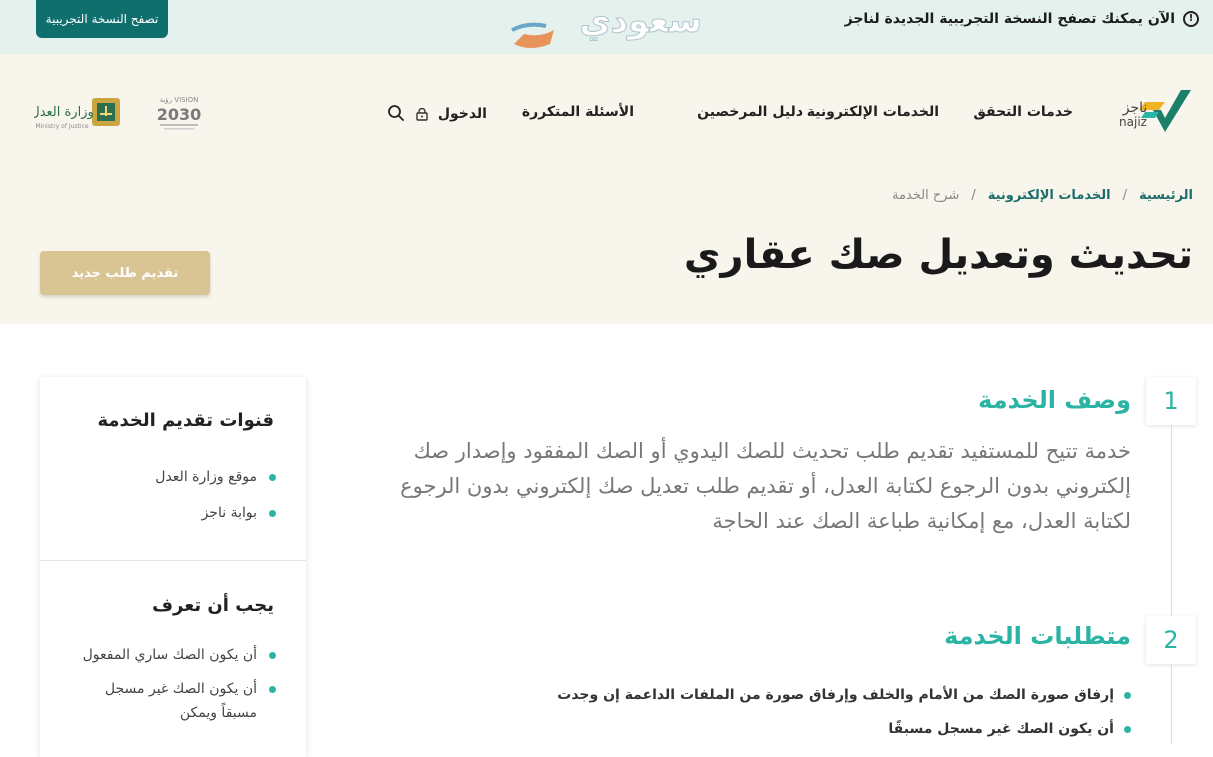  What do you see at coordinates (1171, 401) in the screenshot?
I see `step-number-1: 1` at bounding box center [1171, 401].